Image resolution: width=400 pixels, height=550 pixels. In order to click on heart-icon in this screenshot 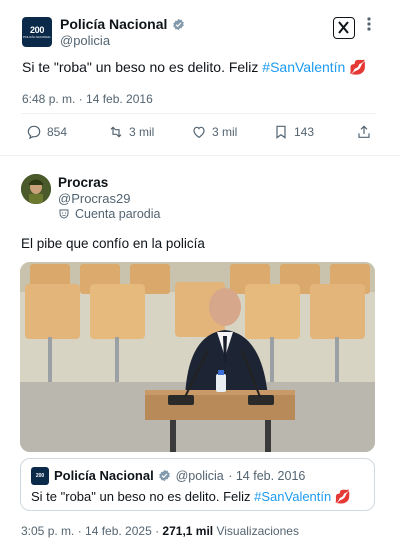, I will do `click(199, 132)`.